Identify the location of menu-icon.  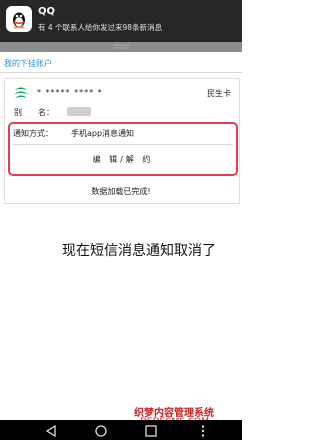
(203, 430).